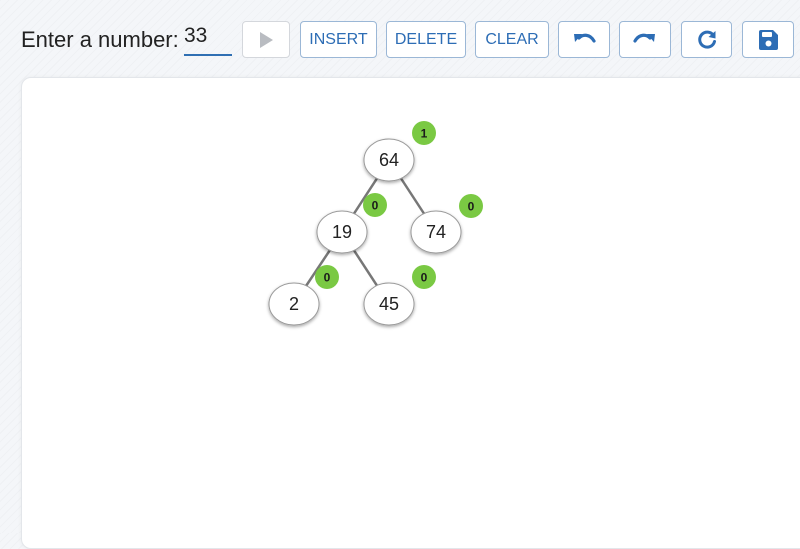  I want to click on tree-diagram: 64 1 19 0 74 0 2 0 45 0, so click(375, 223).